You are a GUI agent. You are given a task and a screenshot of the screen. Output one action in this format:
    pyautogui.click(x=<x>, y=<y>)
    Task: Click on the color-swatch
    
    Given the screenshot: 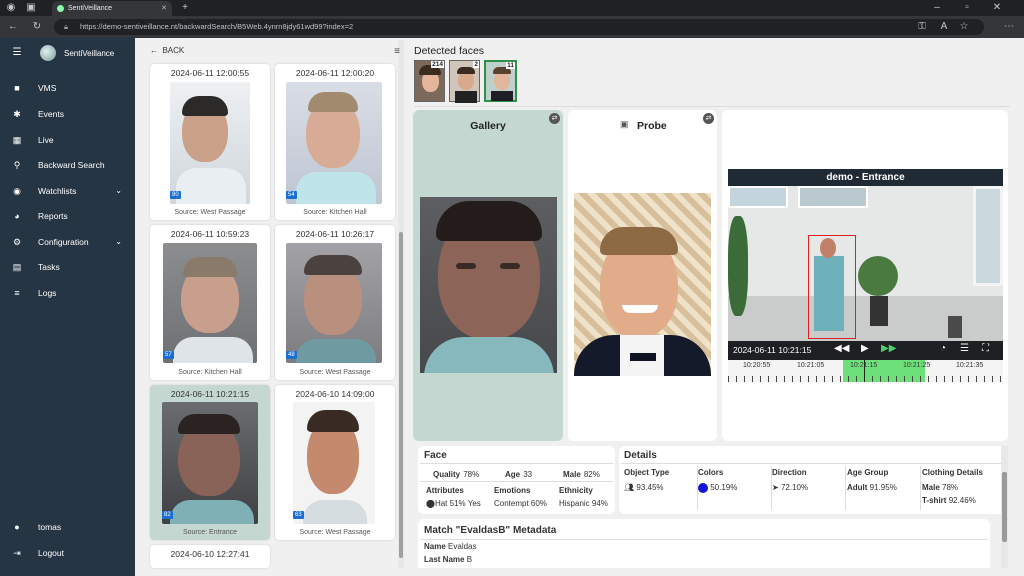 What is the action you would take?
    pyautogui.click(x=703, y=488)
    